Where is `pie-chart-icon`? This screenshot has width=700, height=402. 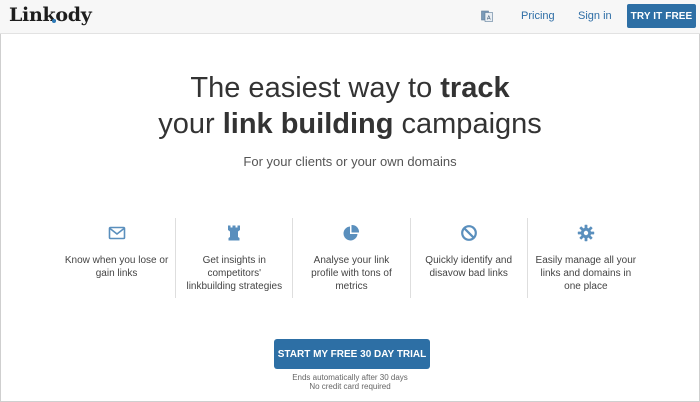
pie-chart-icon is located at coordinates (351, 232).